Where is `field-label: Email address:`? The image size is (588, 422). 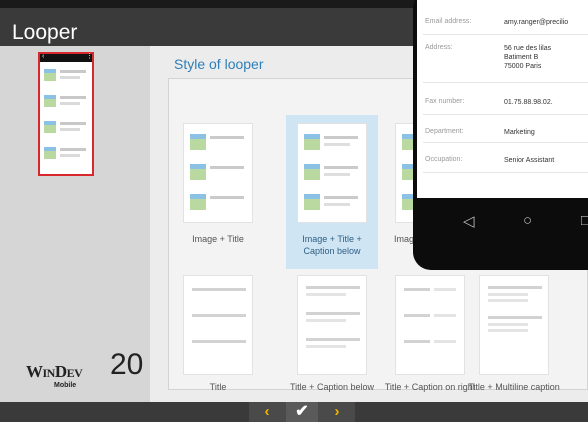 field-label: Email address: is located at coordinates (448, 21).